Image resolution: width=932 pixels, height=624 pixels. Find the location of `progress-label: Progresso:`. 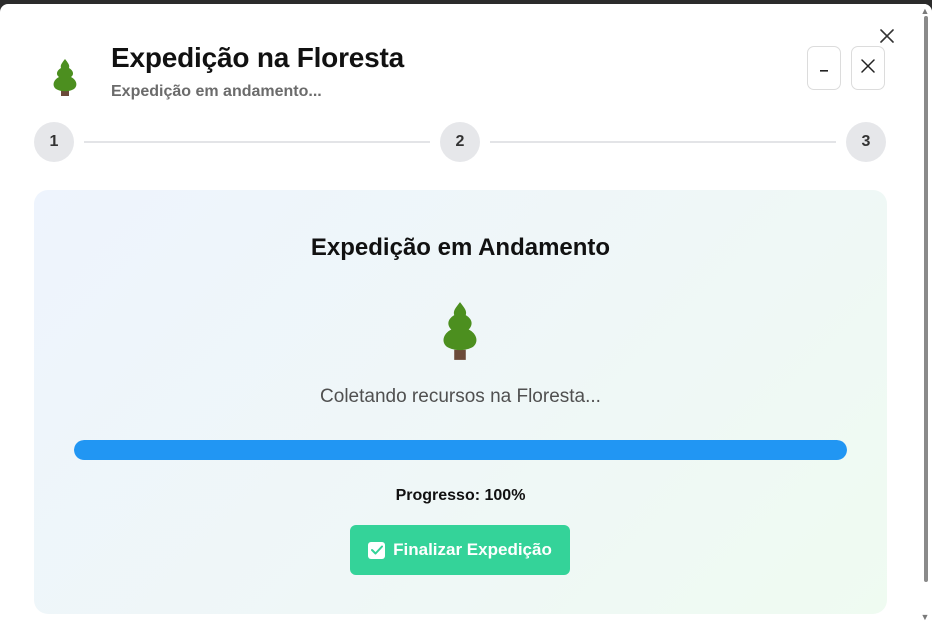

progress-label: Progresso: is located at coordinates (438, 495).